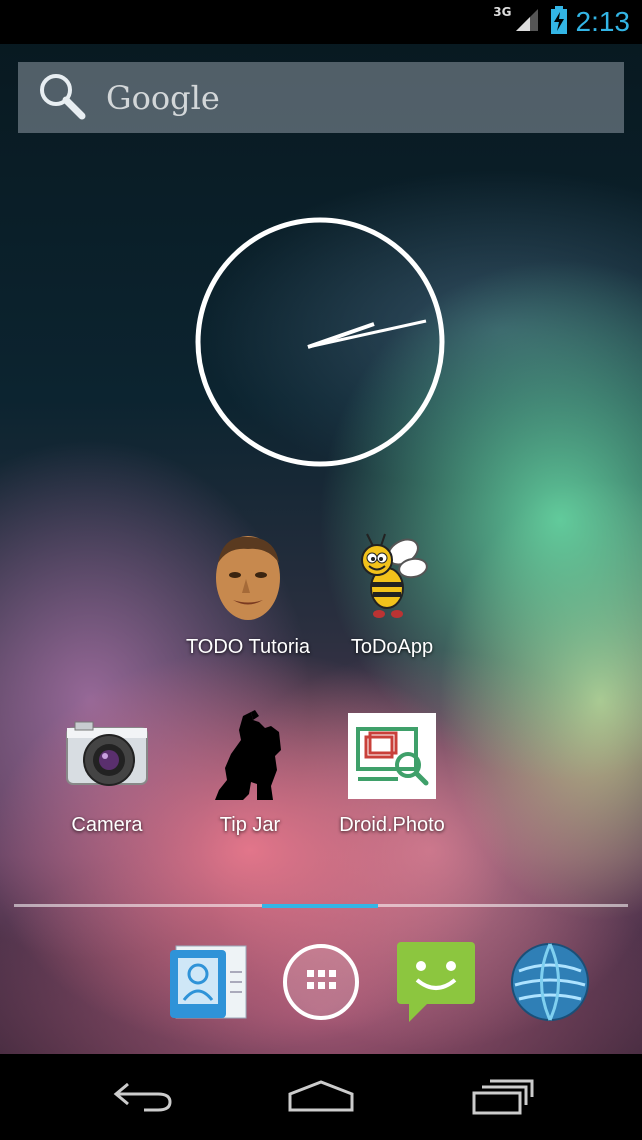  I want to click on app-label: ToDoApp, so click(392, 647).